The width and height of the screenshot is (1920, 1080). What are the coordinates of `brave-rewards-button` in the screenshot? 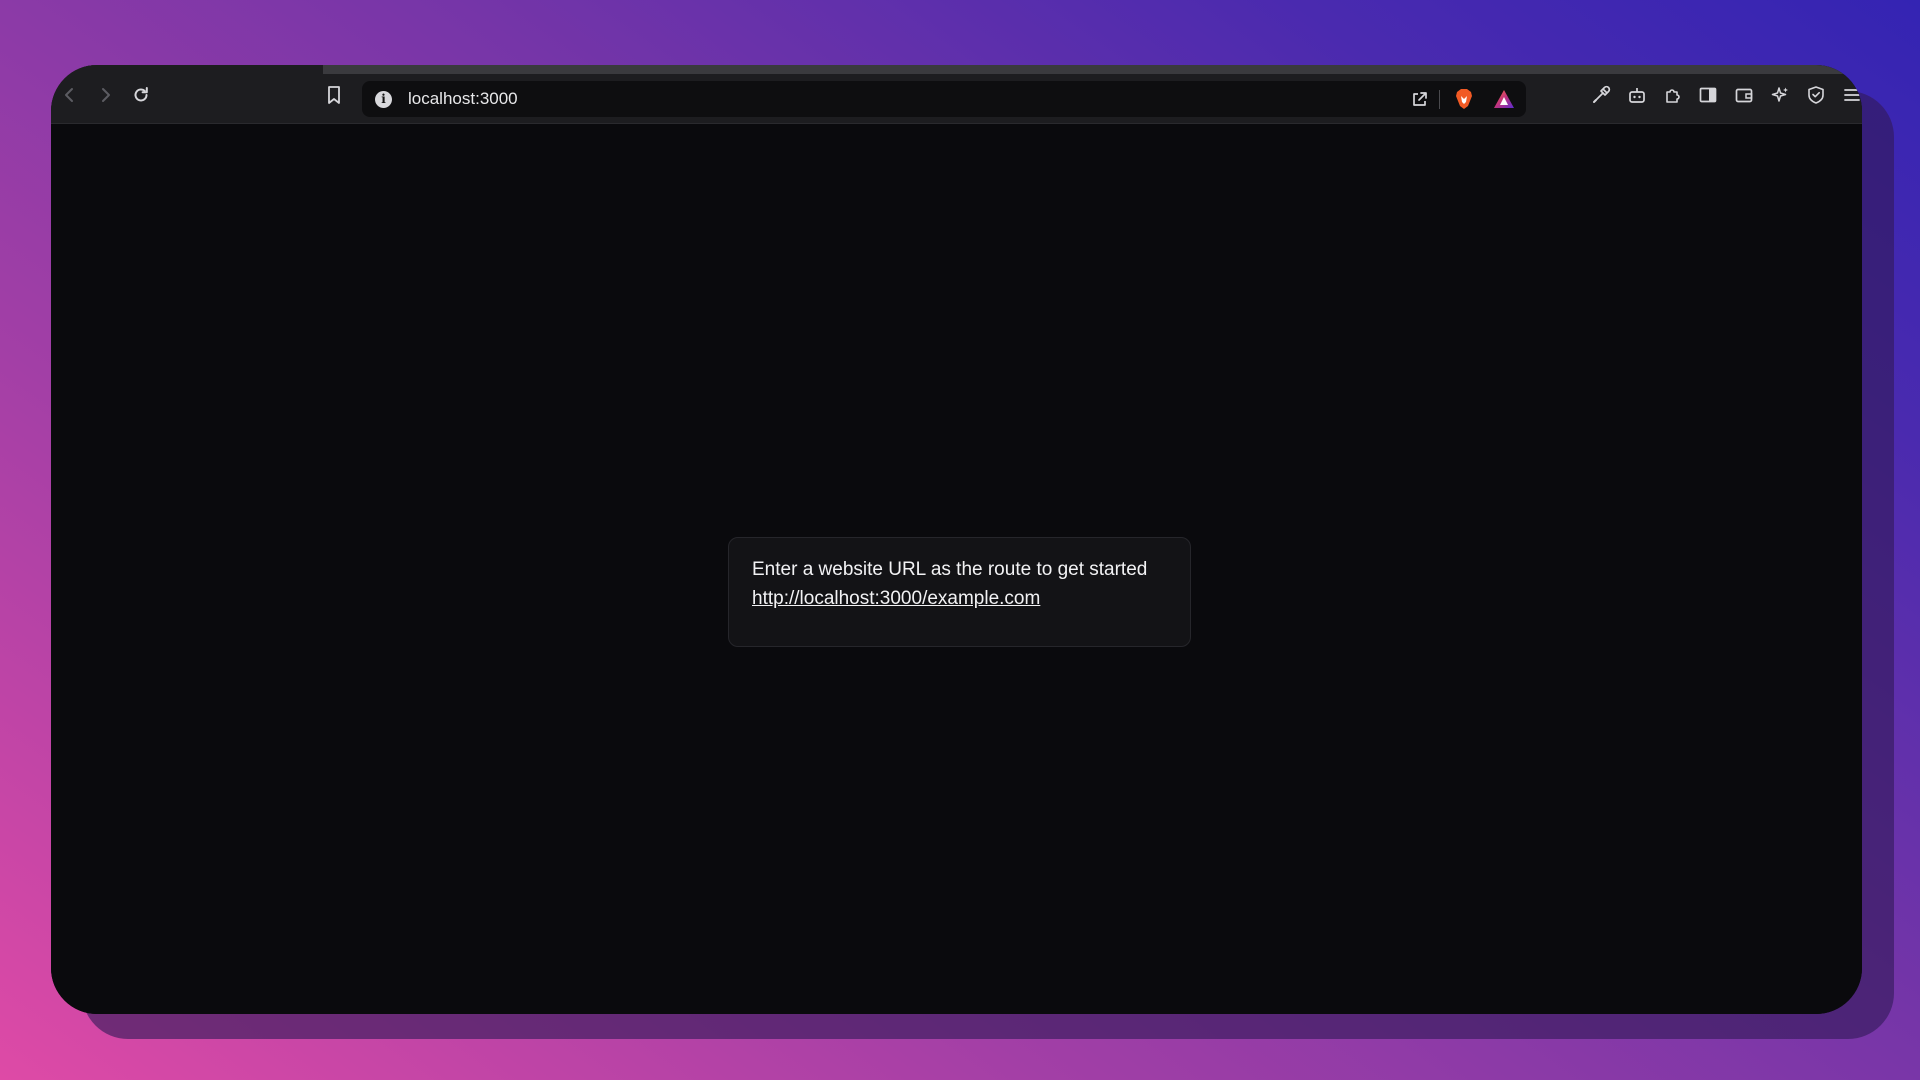 It's located at (1504, 99).